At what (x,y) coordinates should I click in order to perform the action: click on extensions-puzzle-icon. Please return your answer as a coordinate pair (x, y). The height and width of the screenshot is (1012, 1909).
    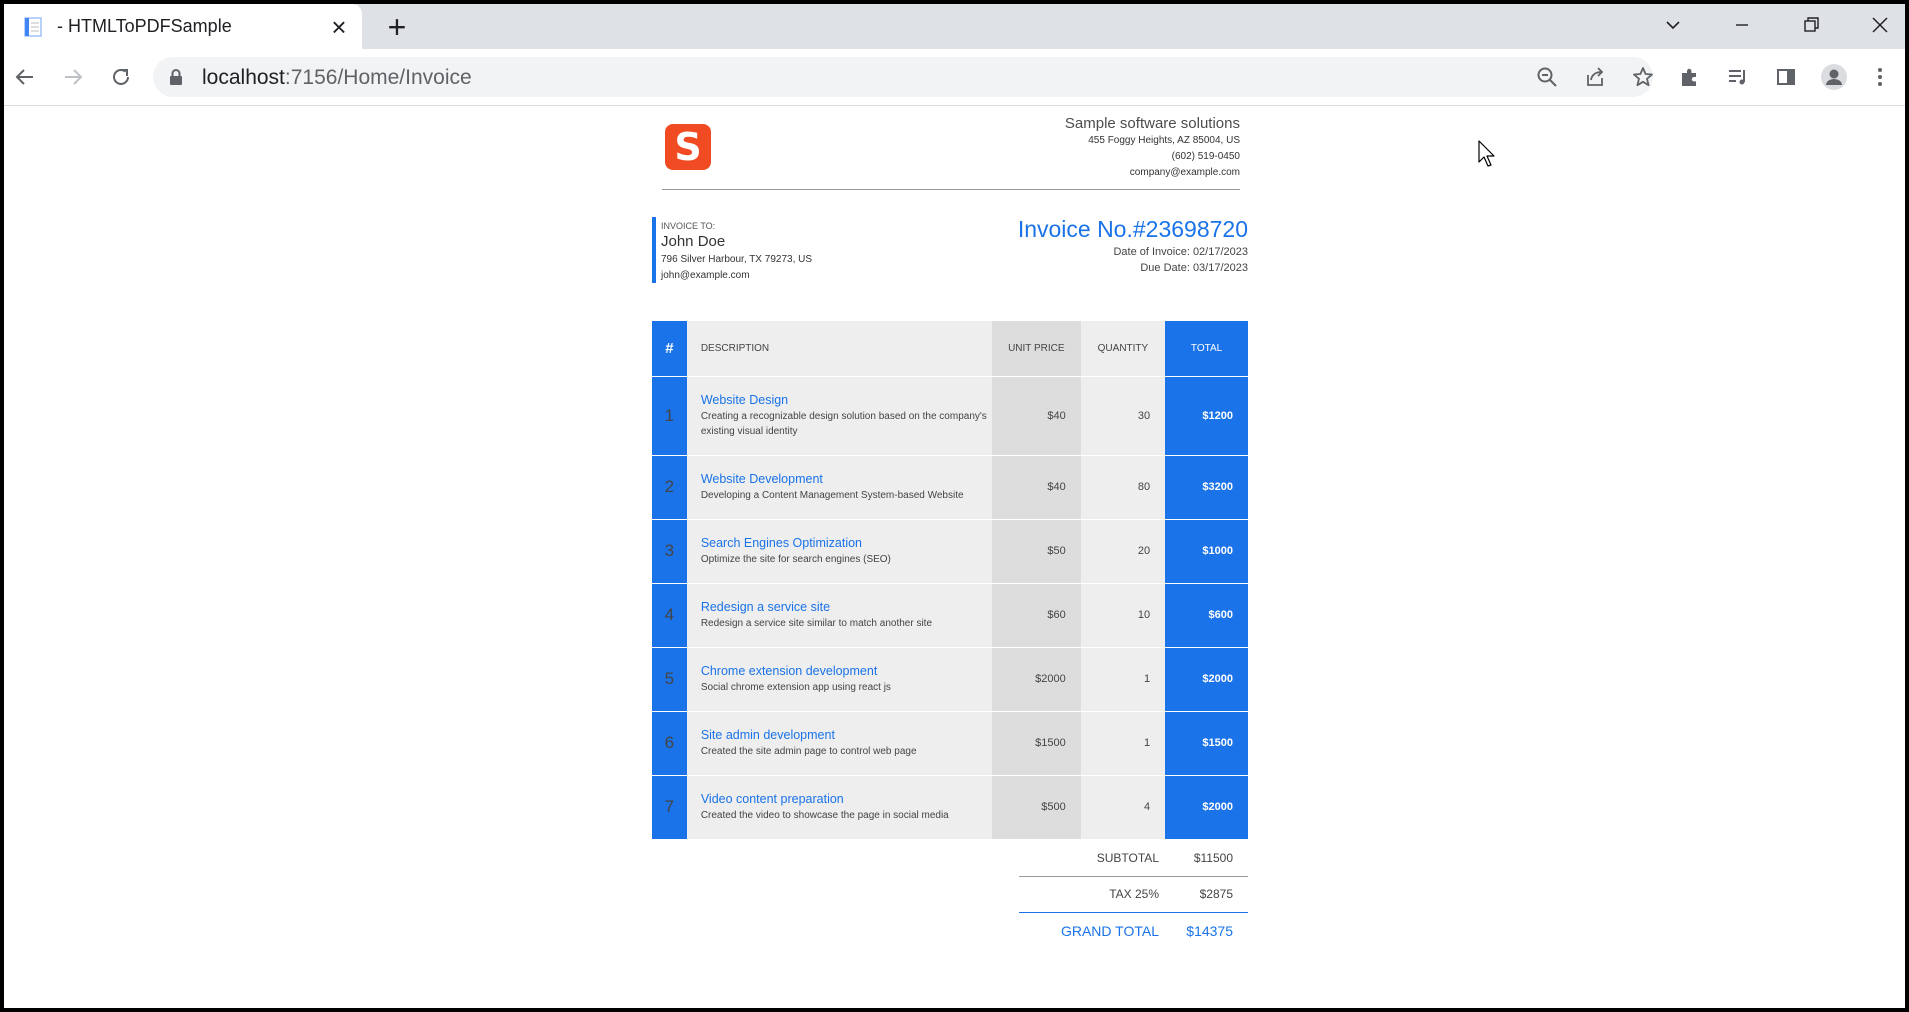
    Looking at the image, I should click on (1690, 77).